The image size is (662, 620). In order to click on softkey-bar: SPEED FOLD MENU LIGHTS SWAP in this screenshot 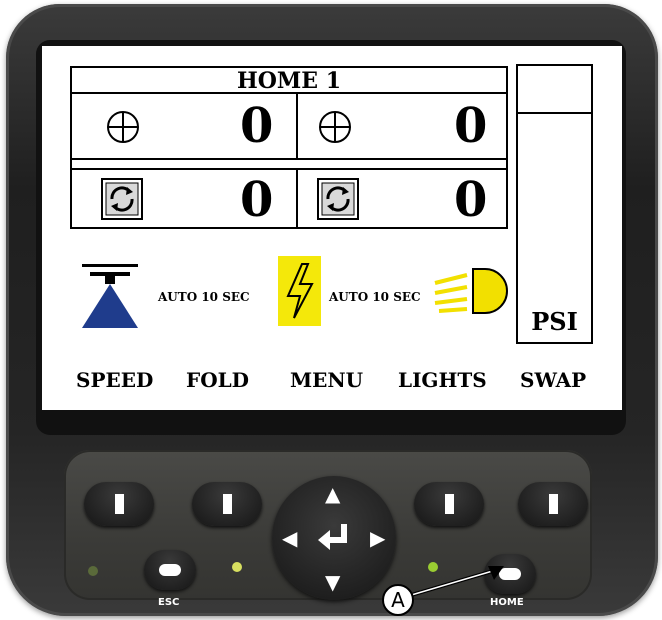, I will do `click(332, 381)`.